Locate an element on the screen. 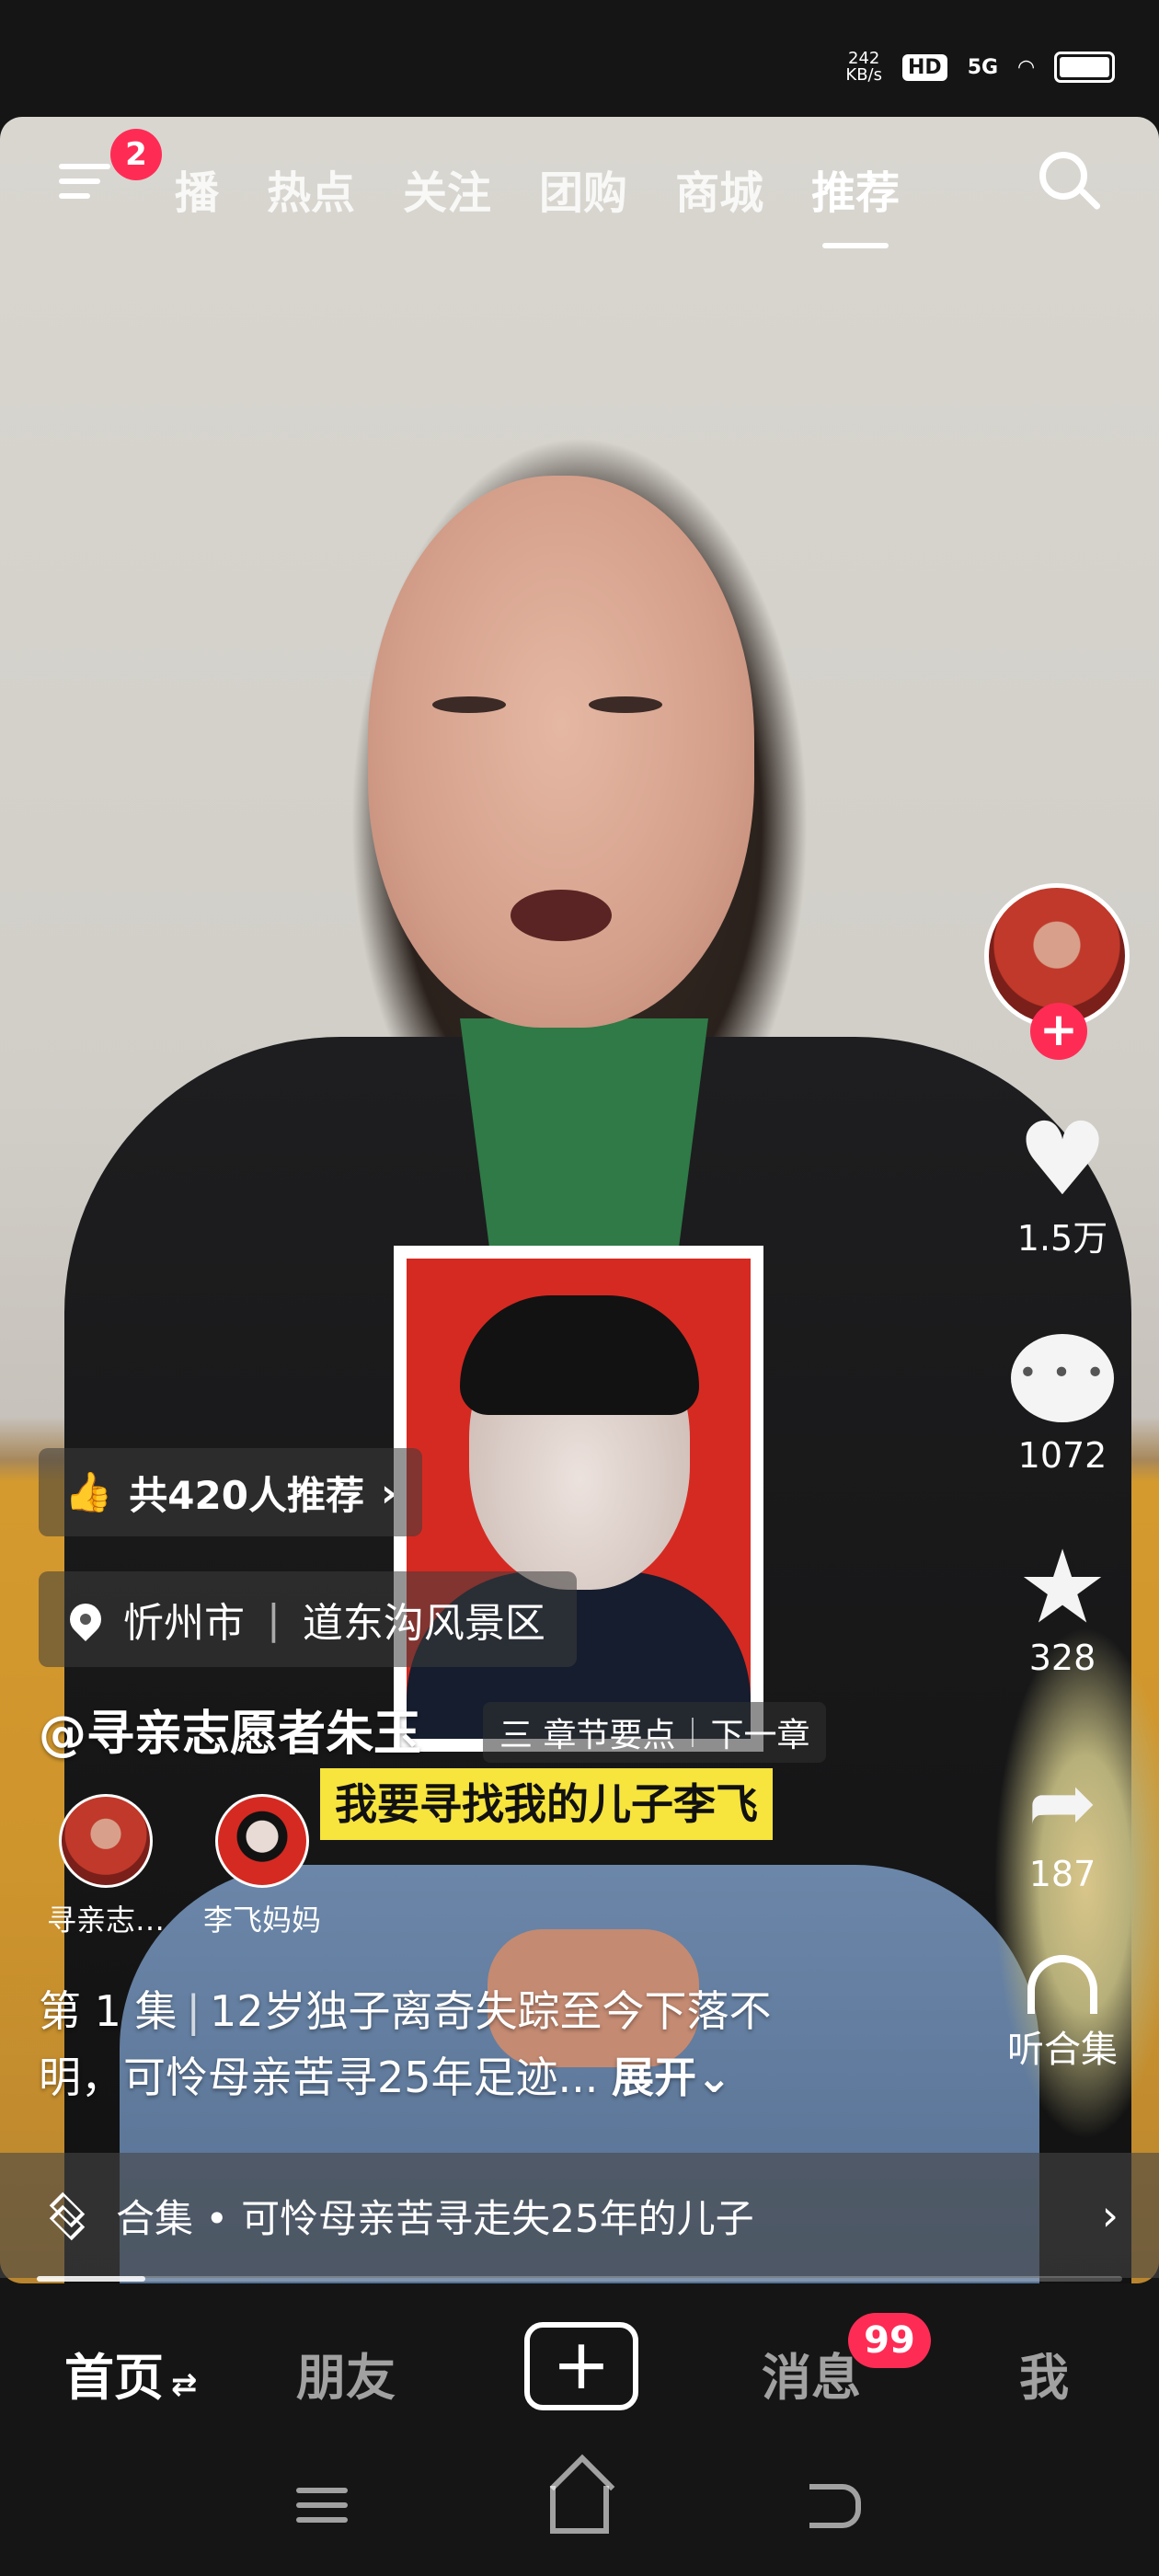 The image size is (1159, 2576). tab-hot: 热点 is located at coordinates (311, 188).